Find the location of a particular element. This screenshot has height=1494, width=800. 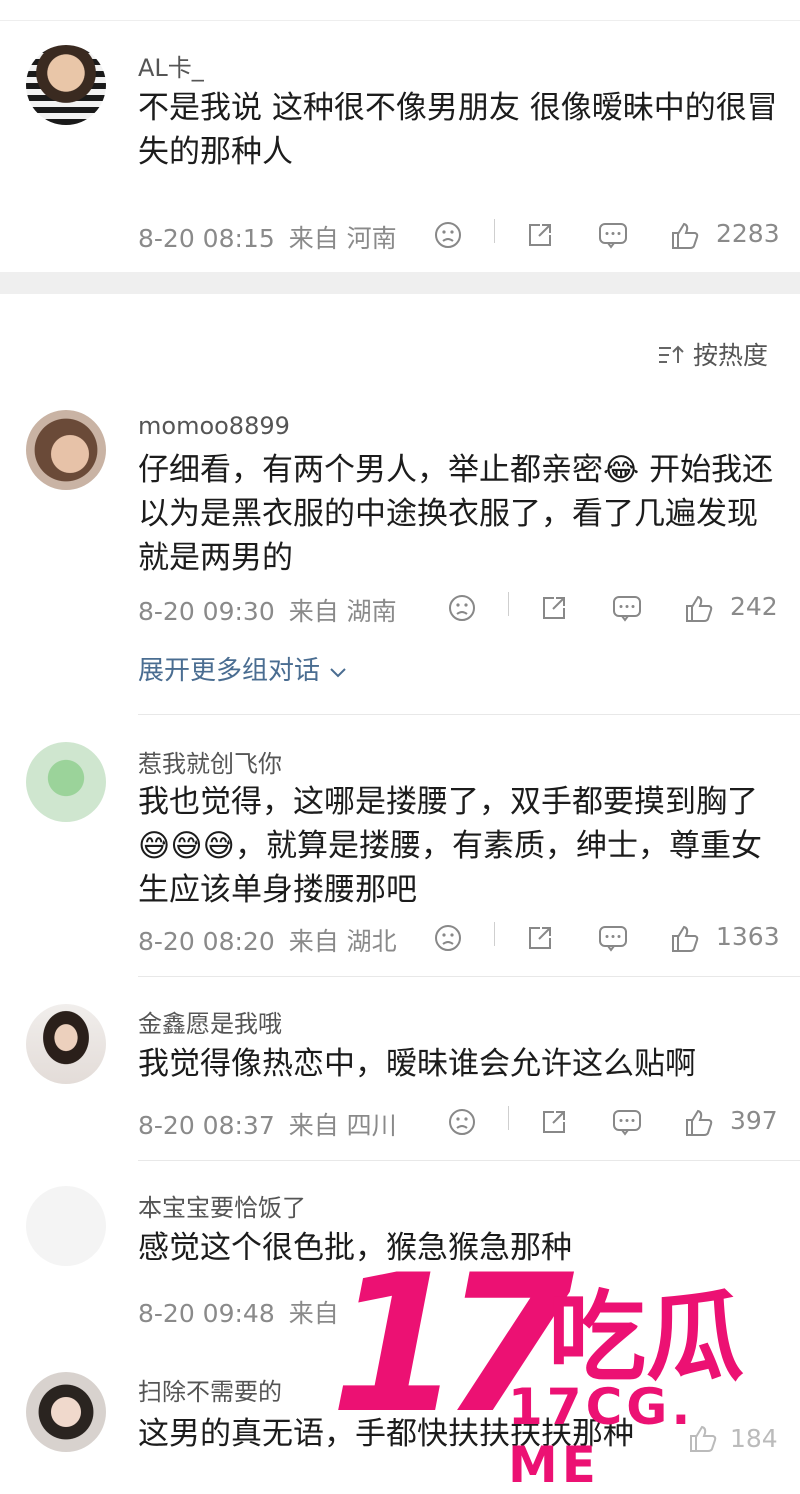

comment-text: 不是我说 这种很不像男朋友 很像暧昧中的很冒失的那种人 is located at coordinates (458, 130).